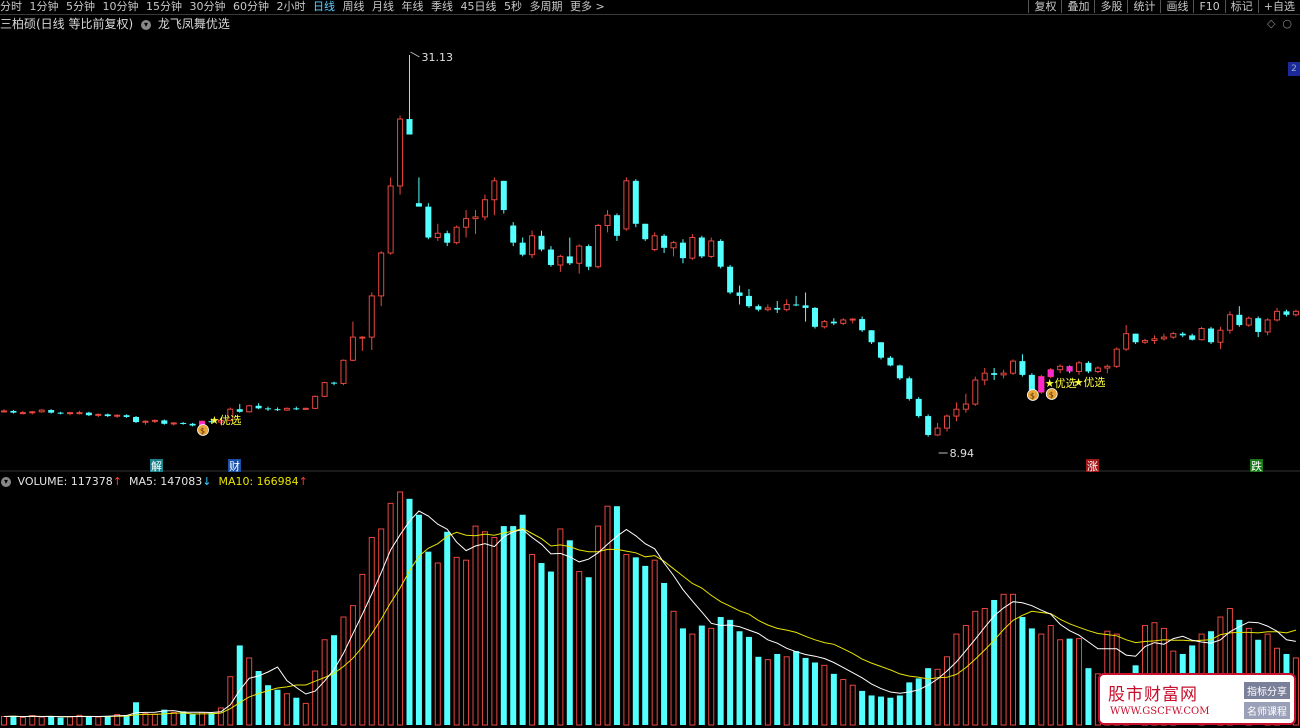 This screenshot has height=728, width=1300. Describe the element at coordinates (437, 57) in the screenshot. I see `high-price-label: 31.13` at that location.